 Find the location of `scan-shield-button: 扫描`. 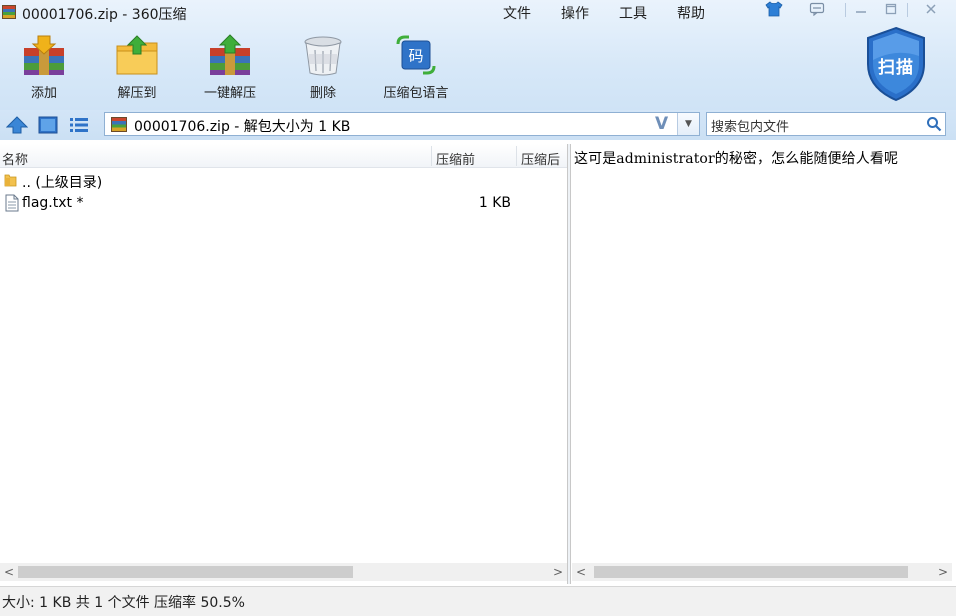

scan-shield-button: 扫描 is located at coordinates (896, 64).